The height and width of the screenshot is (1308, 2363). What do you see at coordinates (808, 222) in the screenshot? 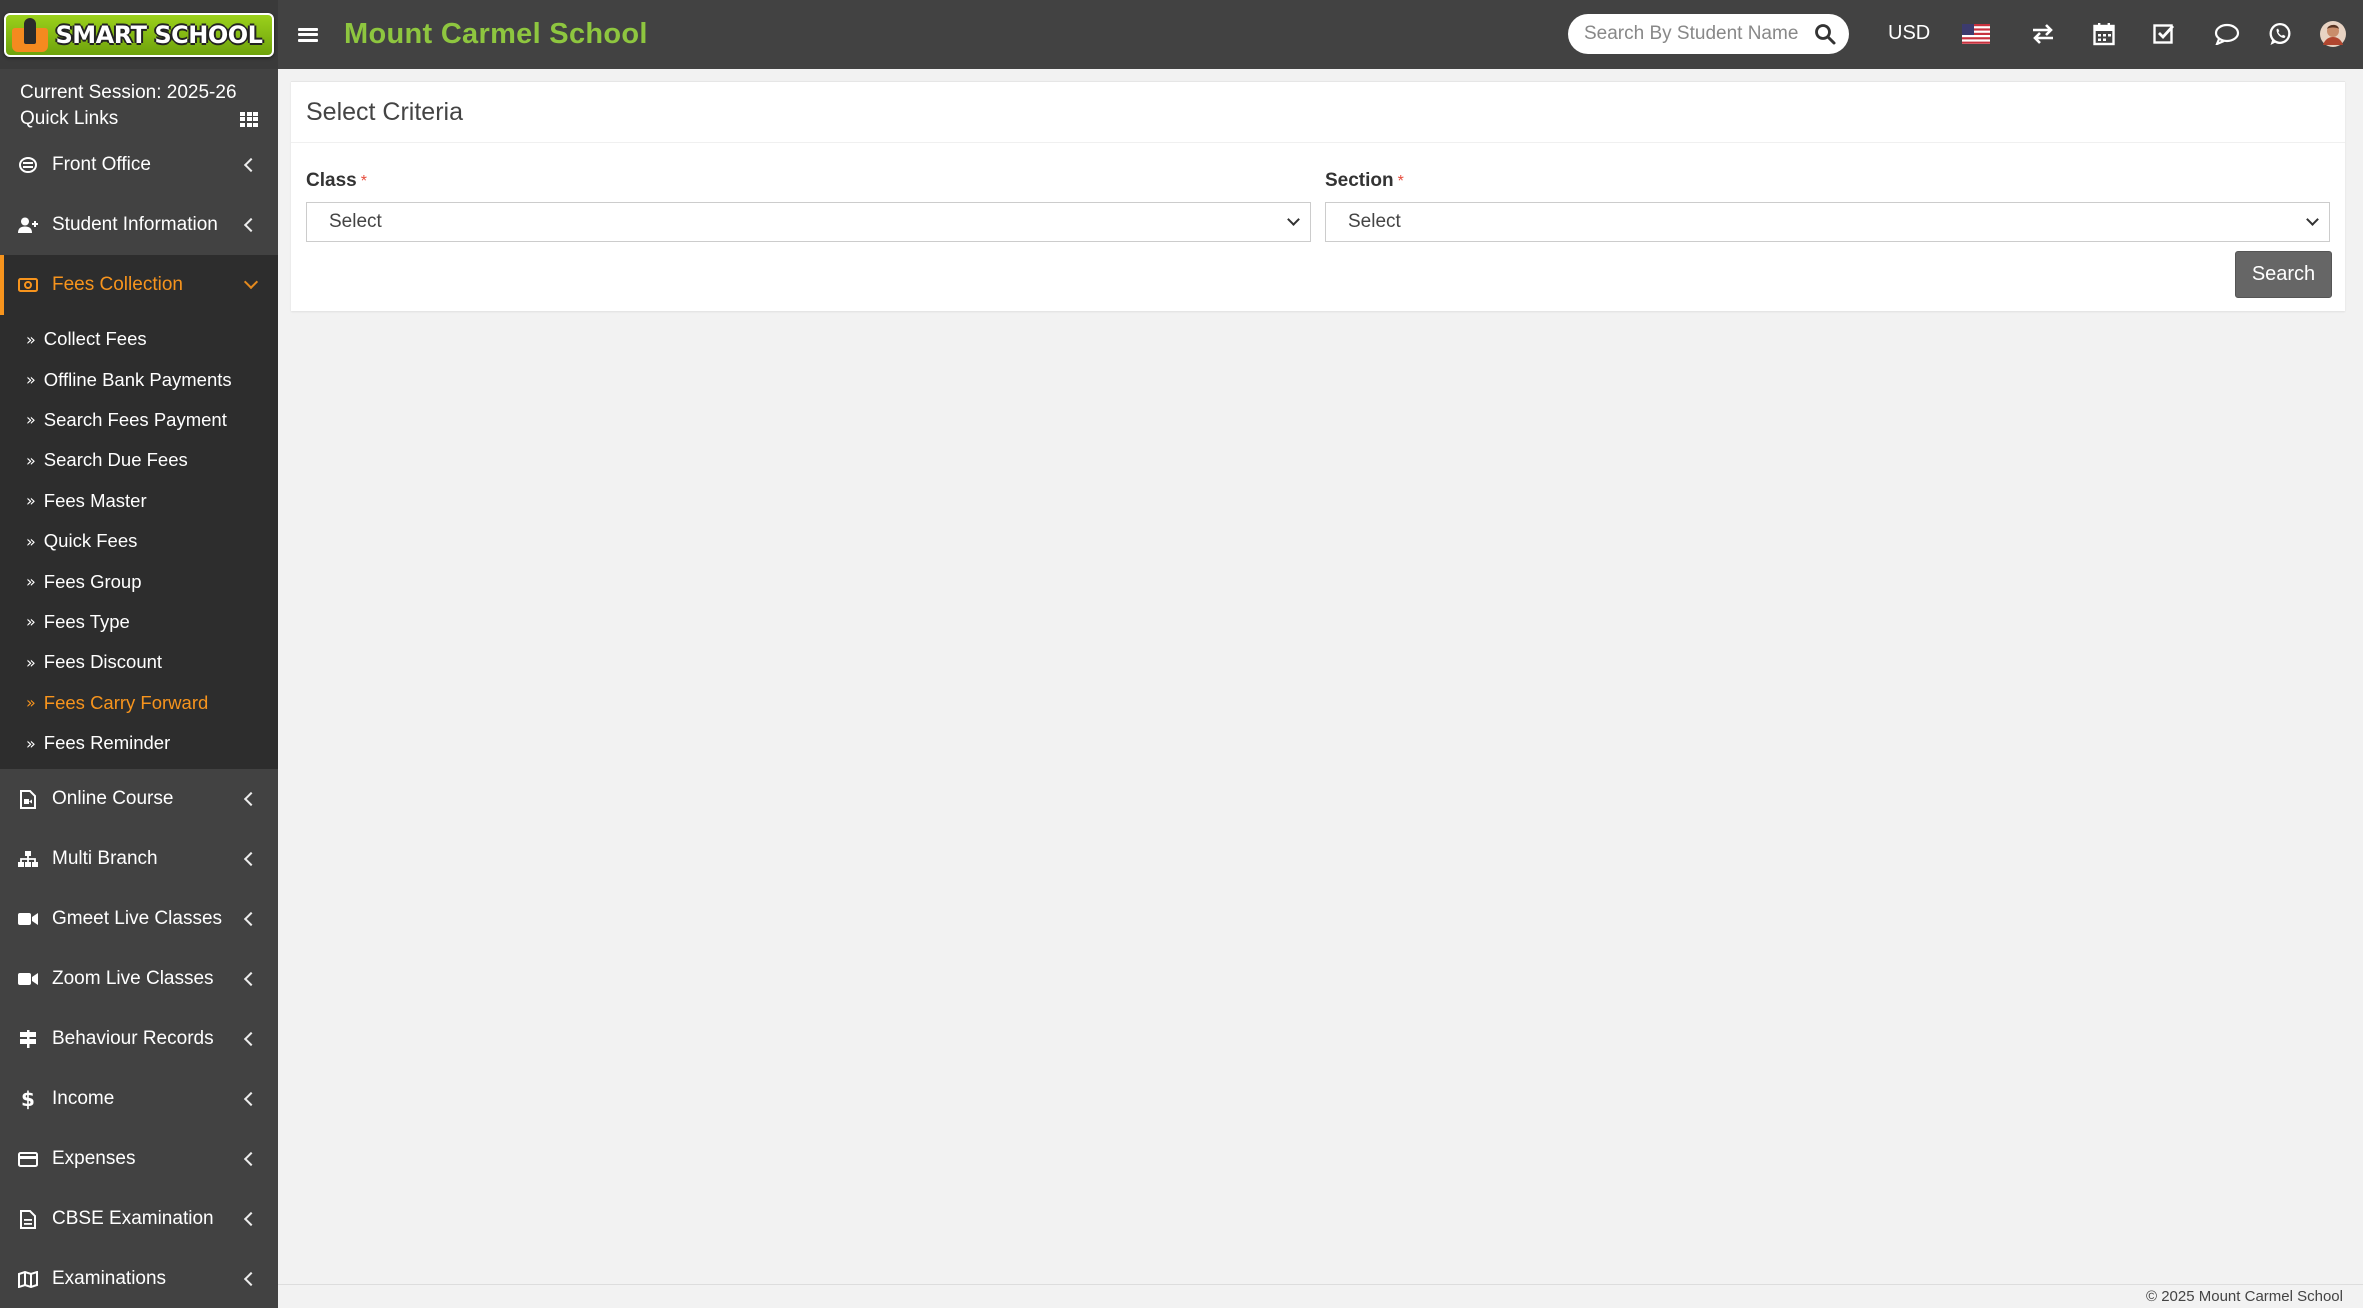
I see `class-select: Select` at bounding box center [808, 222].